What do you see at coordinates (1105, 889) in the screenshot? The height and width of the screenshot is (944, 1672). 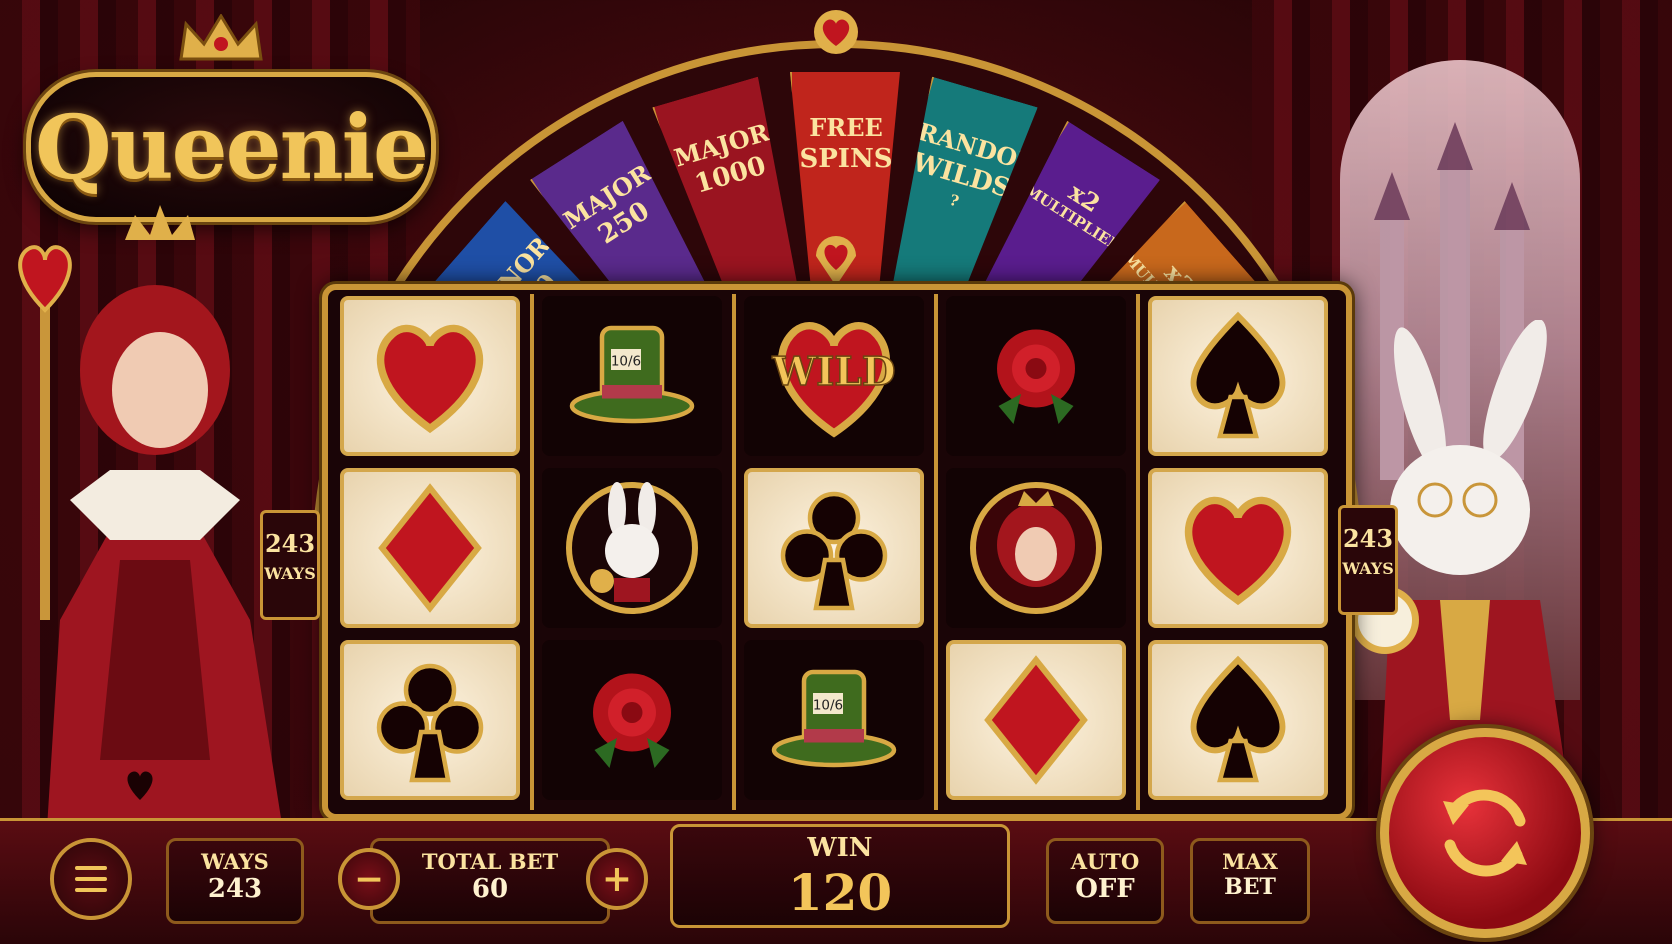 I see `auto-value: OFF` at bounding box center [1105, 889].